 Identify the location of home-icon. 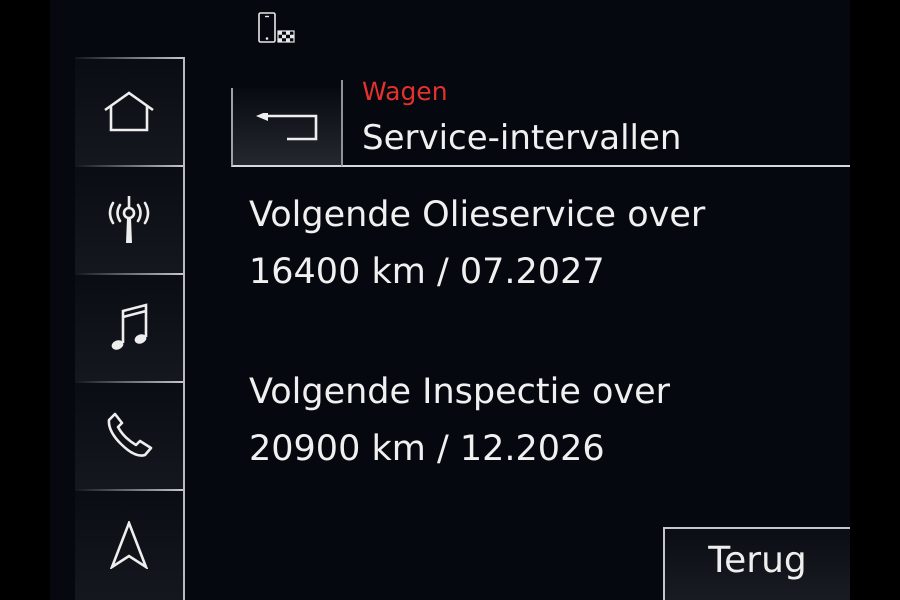
(129, 111).